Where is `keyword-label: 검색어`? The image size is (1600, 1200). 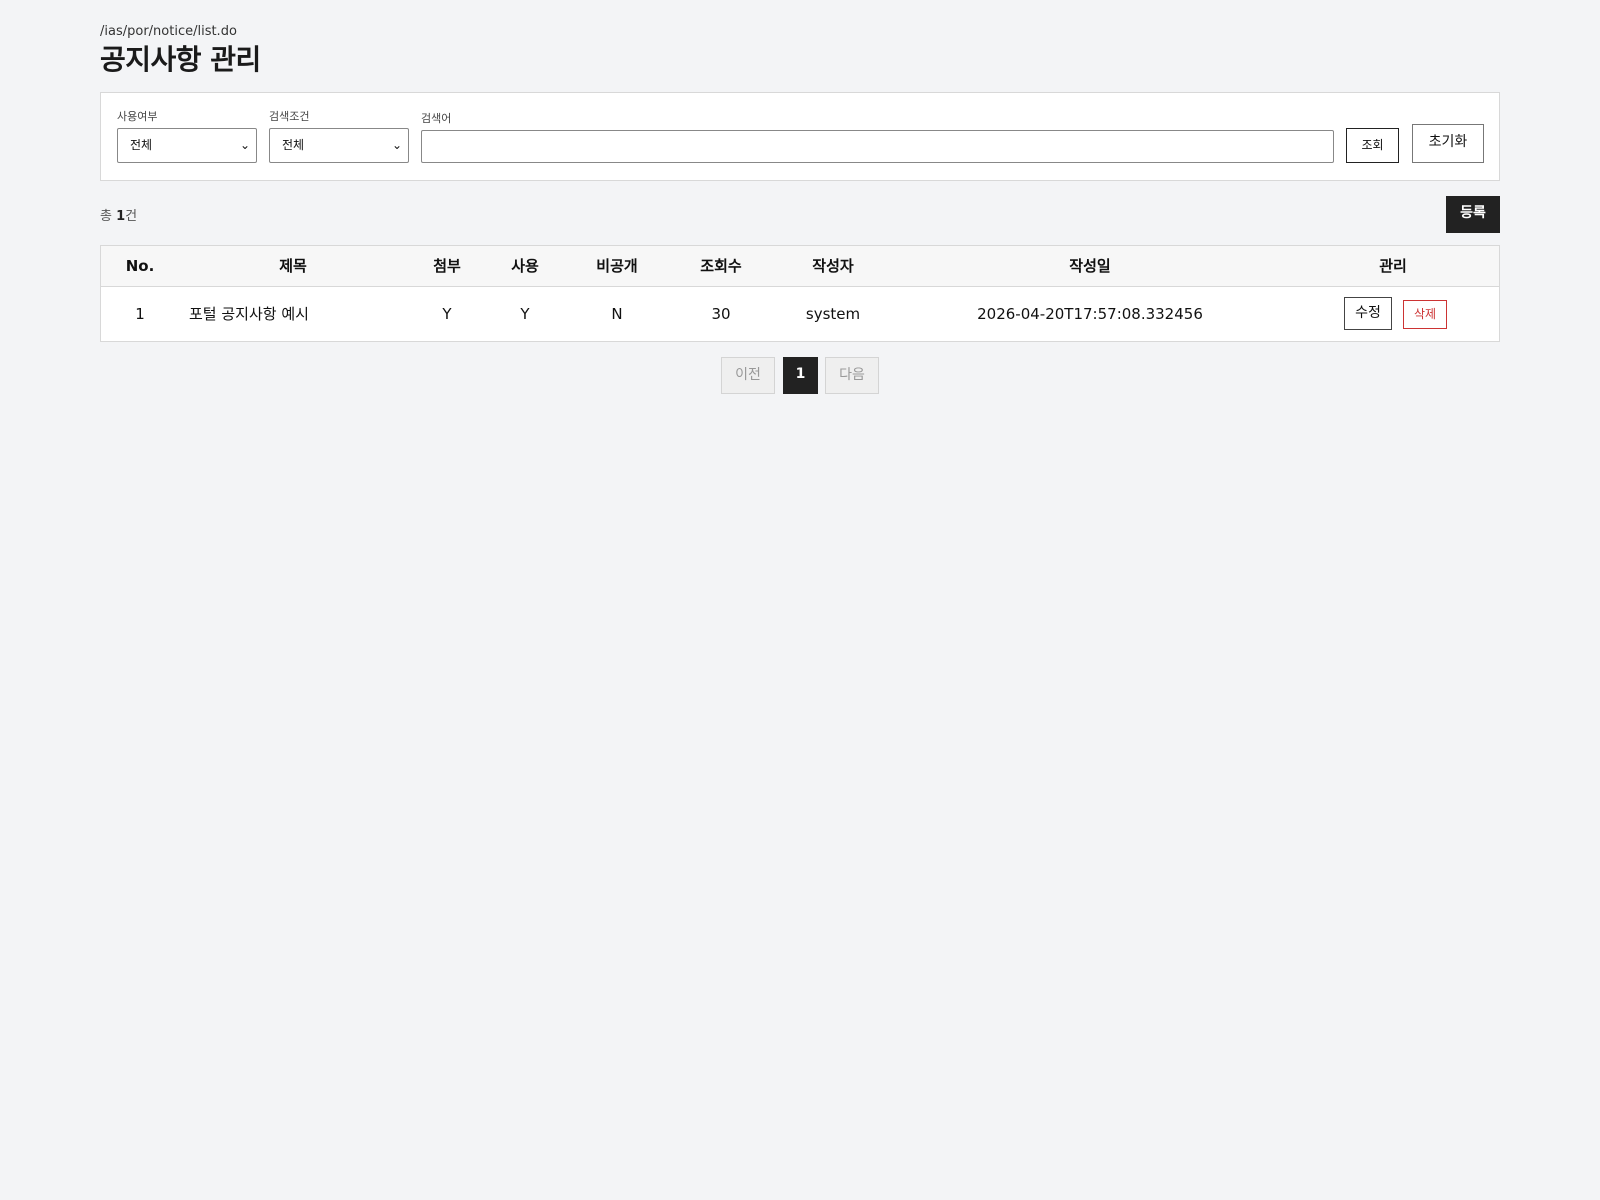
keyword-label: 검색어 is located at coordinates (436, 118).